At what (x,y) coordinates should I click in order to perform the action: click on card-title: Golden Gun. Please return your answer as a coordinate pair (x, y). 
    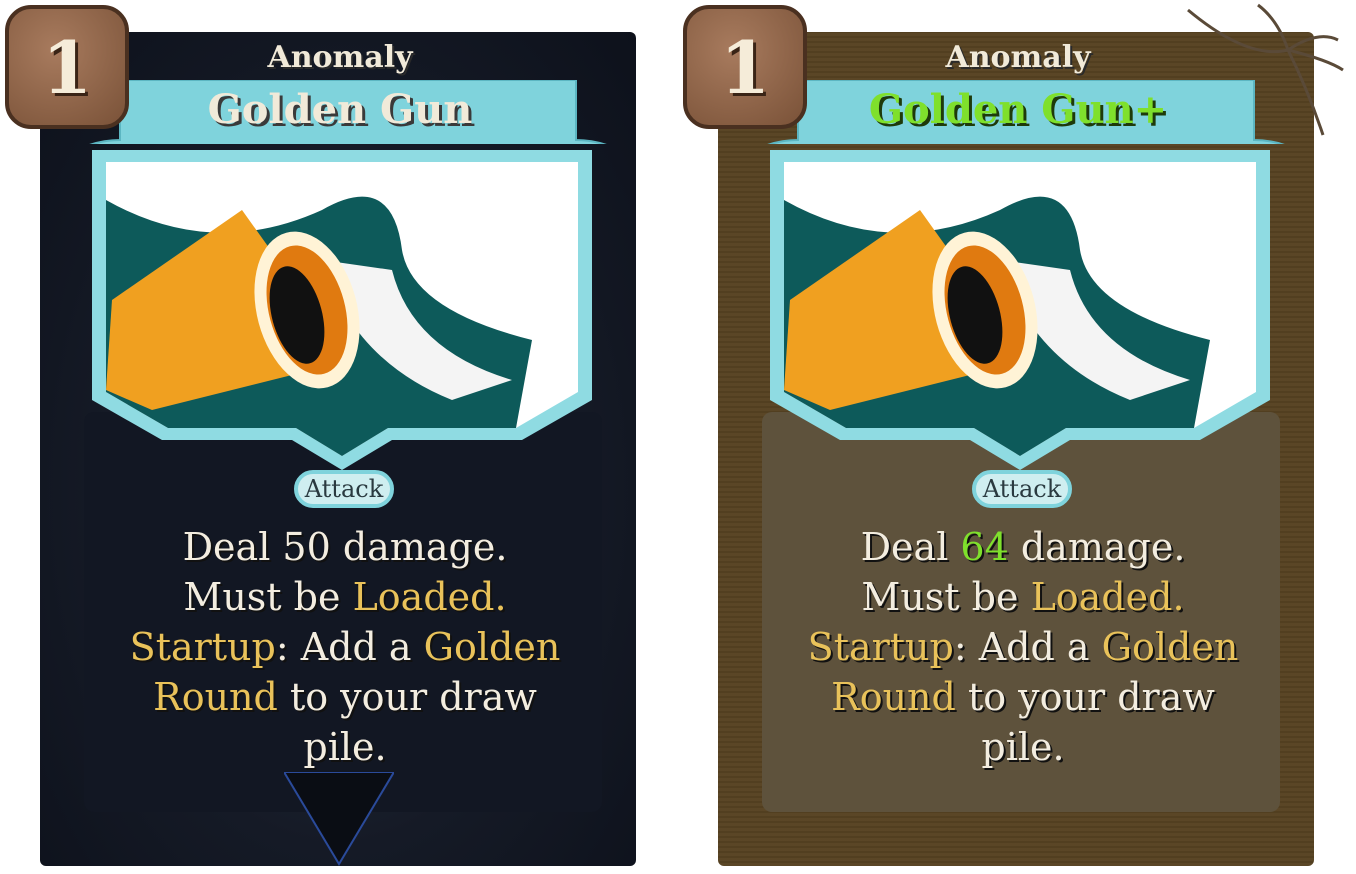
    Looking at the image, I should click on (340, 109).